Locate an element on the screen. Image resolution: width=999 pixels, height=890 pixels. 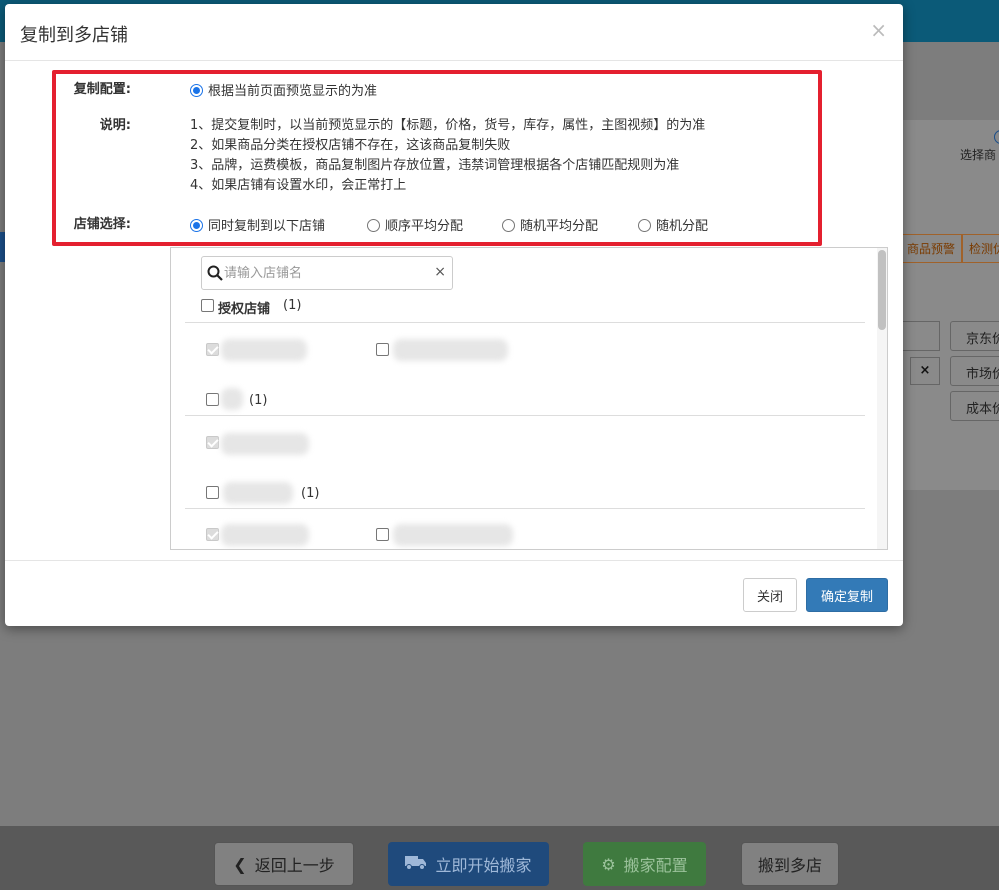
modal-header: 复制到多店铺 × is located at coordinates (454, 32).